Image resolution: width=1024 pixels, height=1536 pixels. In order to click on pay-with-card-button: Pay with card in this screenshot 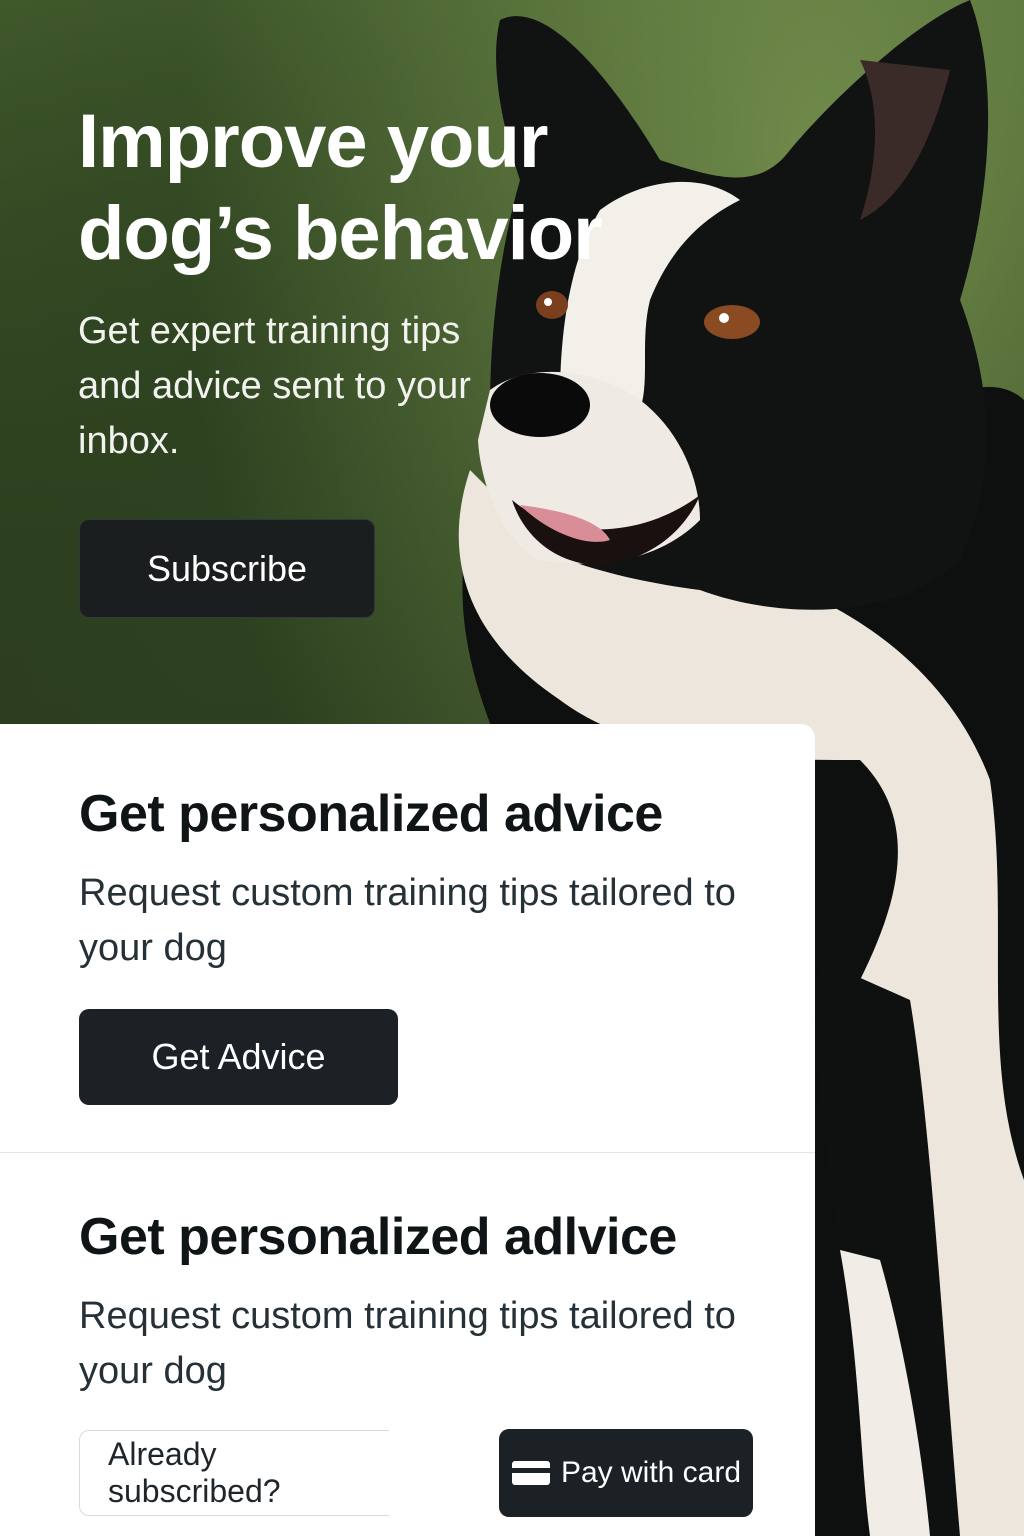, I will do `click(626, 1473)`.